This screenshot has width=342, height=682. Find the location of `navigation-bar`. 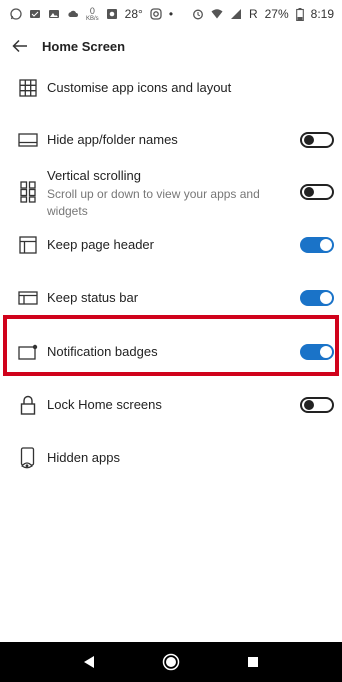

navigation-bar is located at coordinates (171, 662).